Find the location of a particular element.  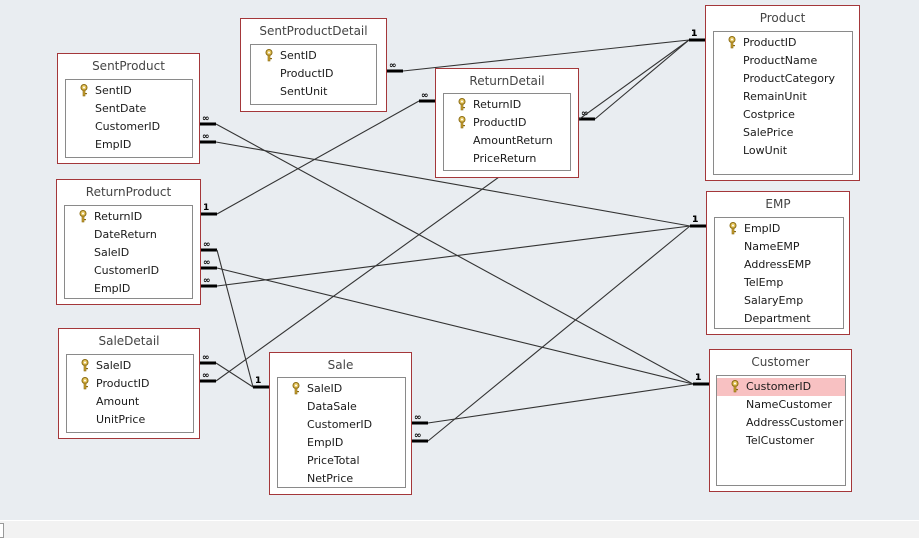

field-item: NameEMP is located at coordinates (779, 247).